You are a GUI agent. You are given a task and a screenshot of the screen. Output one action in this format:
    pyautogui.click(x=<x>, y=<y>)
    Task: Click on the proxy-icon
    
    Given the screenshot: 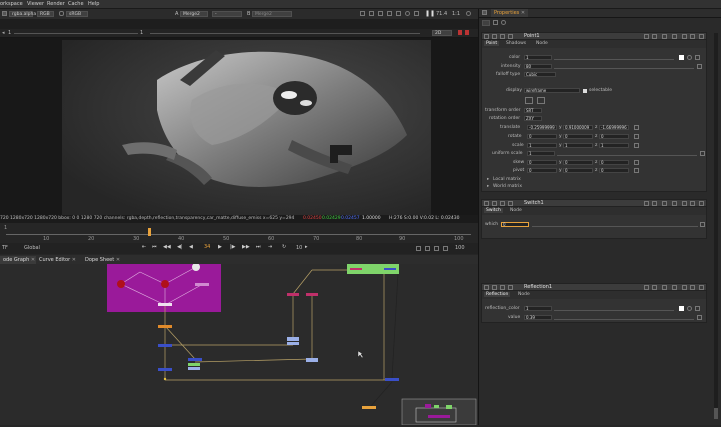 What is the action you would take?
    pyautogui.click(x=468, y=13)
    